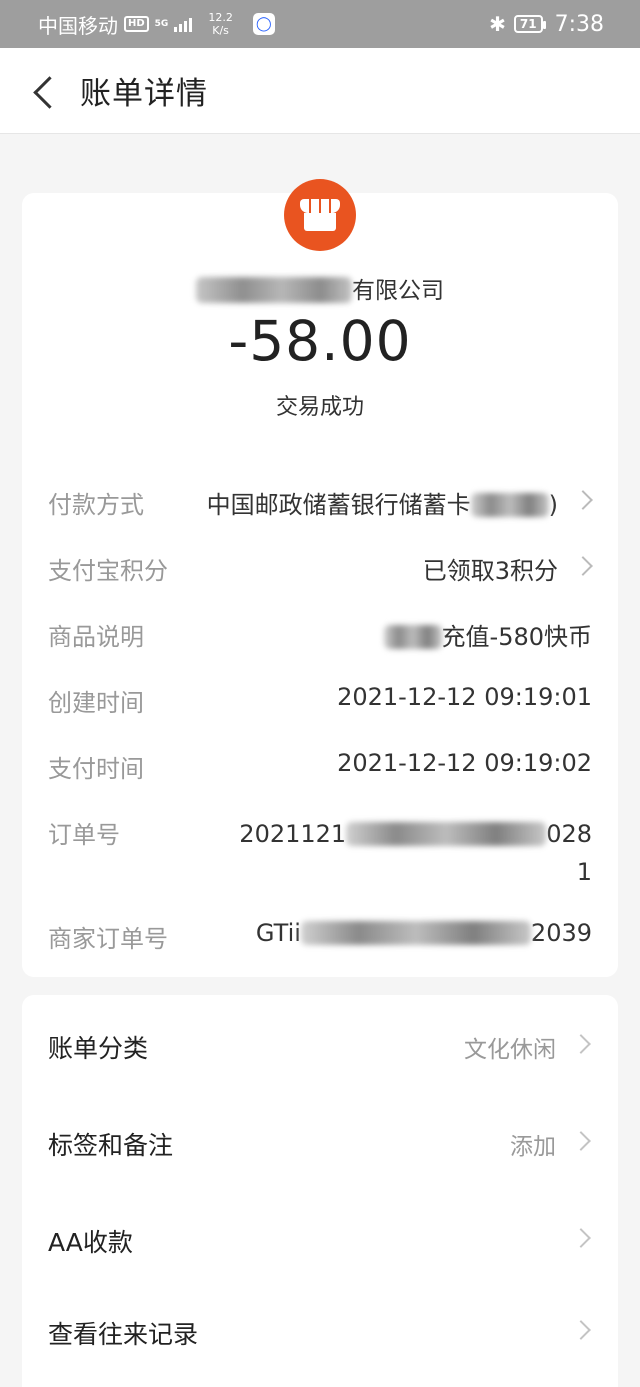  What do you see at coordinates (464, 763) in the screenshot?
I see `detail-value: 2021-12-12 09:19:02` at bounding box center [464, 763].